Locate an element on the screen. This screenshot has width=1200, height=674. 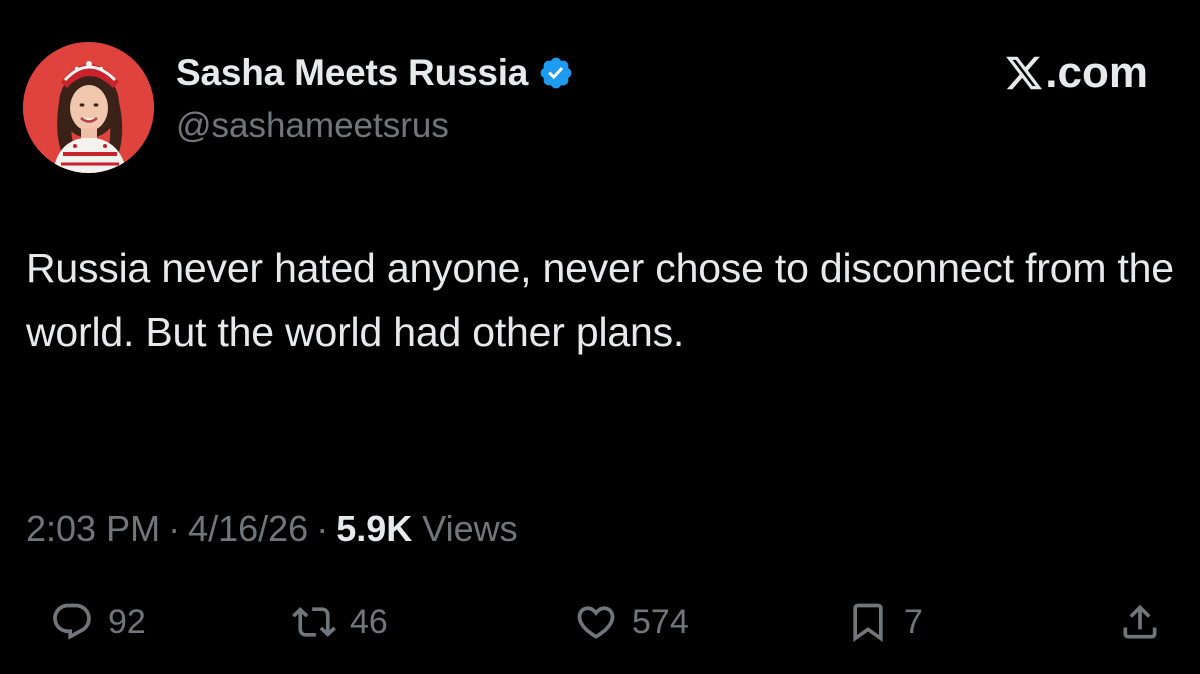
reply-icon is located at coordinates (72, 622).